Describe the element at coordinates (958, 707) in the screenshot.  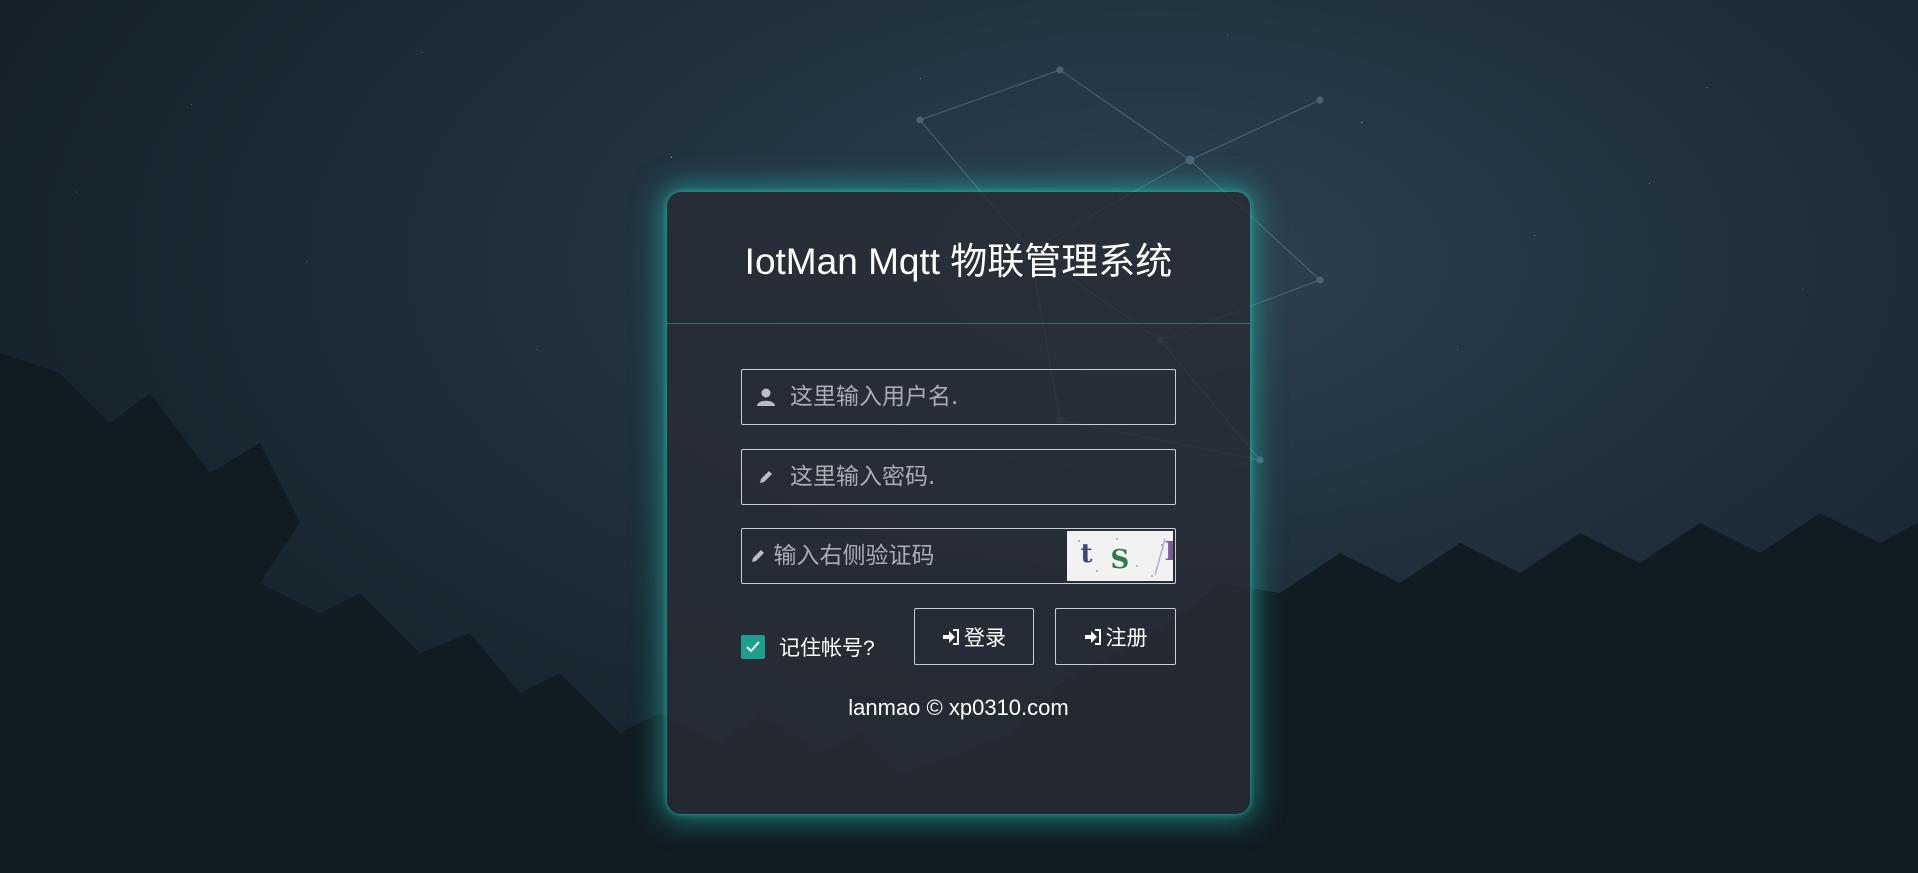
I see `copyright-footer: lanmao © xp0310.com` at that location.